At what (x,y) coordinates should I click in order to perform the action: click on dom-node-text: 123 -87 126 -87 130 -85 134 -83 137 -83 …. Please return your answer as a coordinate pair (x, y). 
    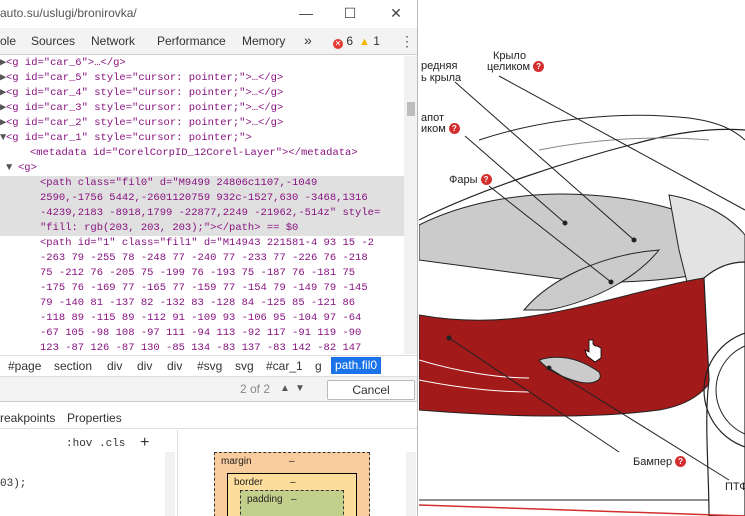
    Looking at the image, I should click on (201, 348).